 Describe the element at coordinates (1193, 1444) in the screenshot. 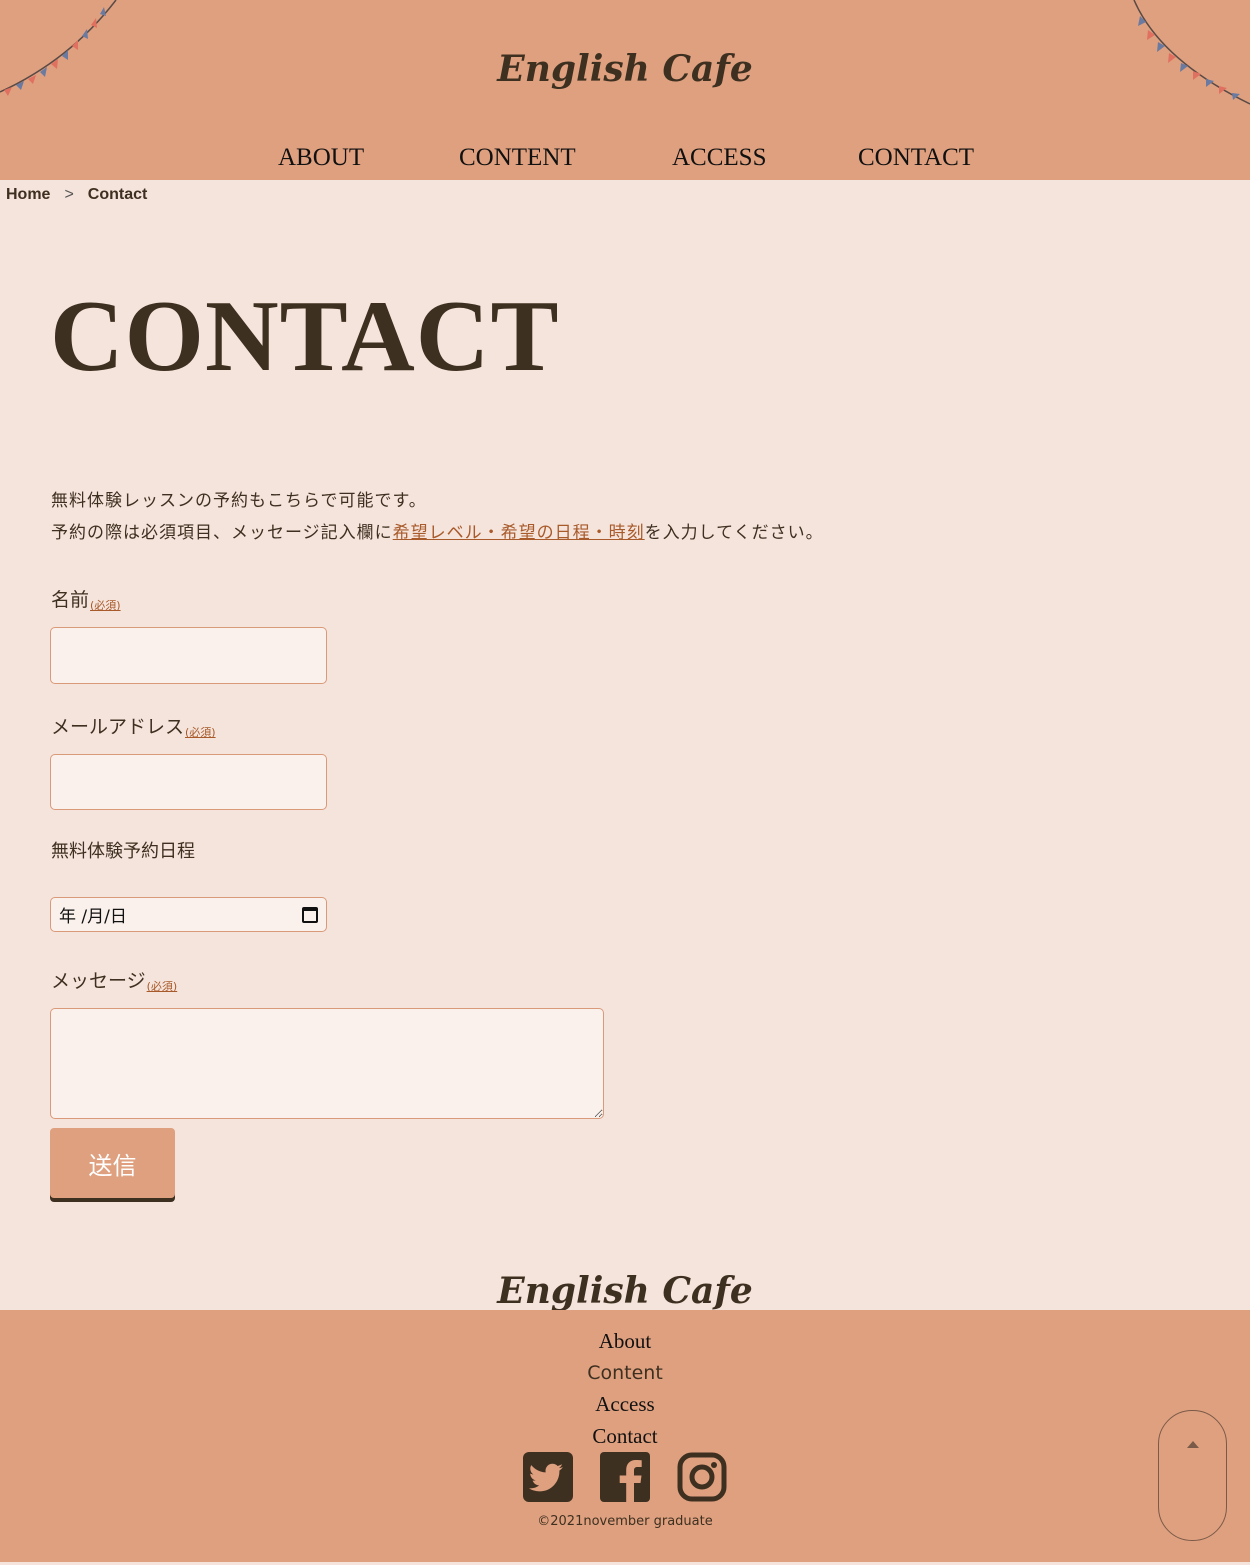

I see `arrow-up-icon` at that location.